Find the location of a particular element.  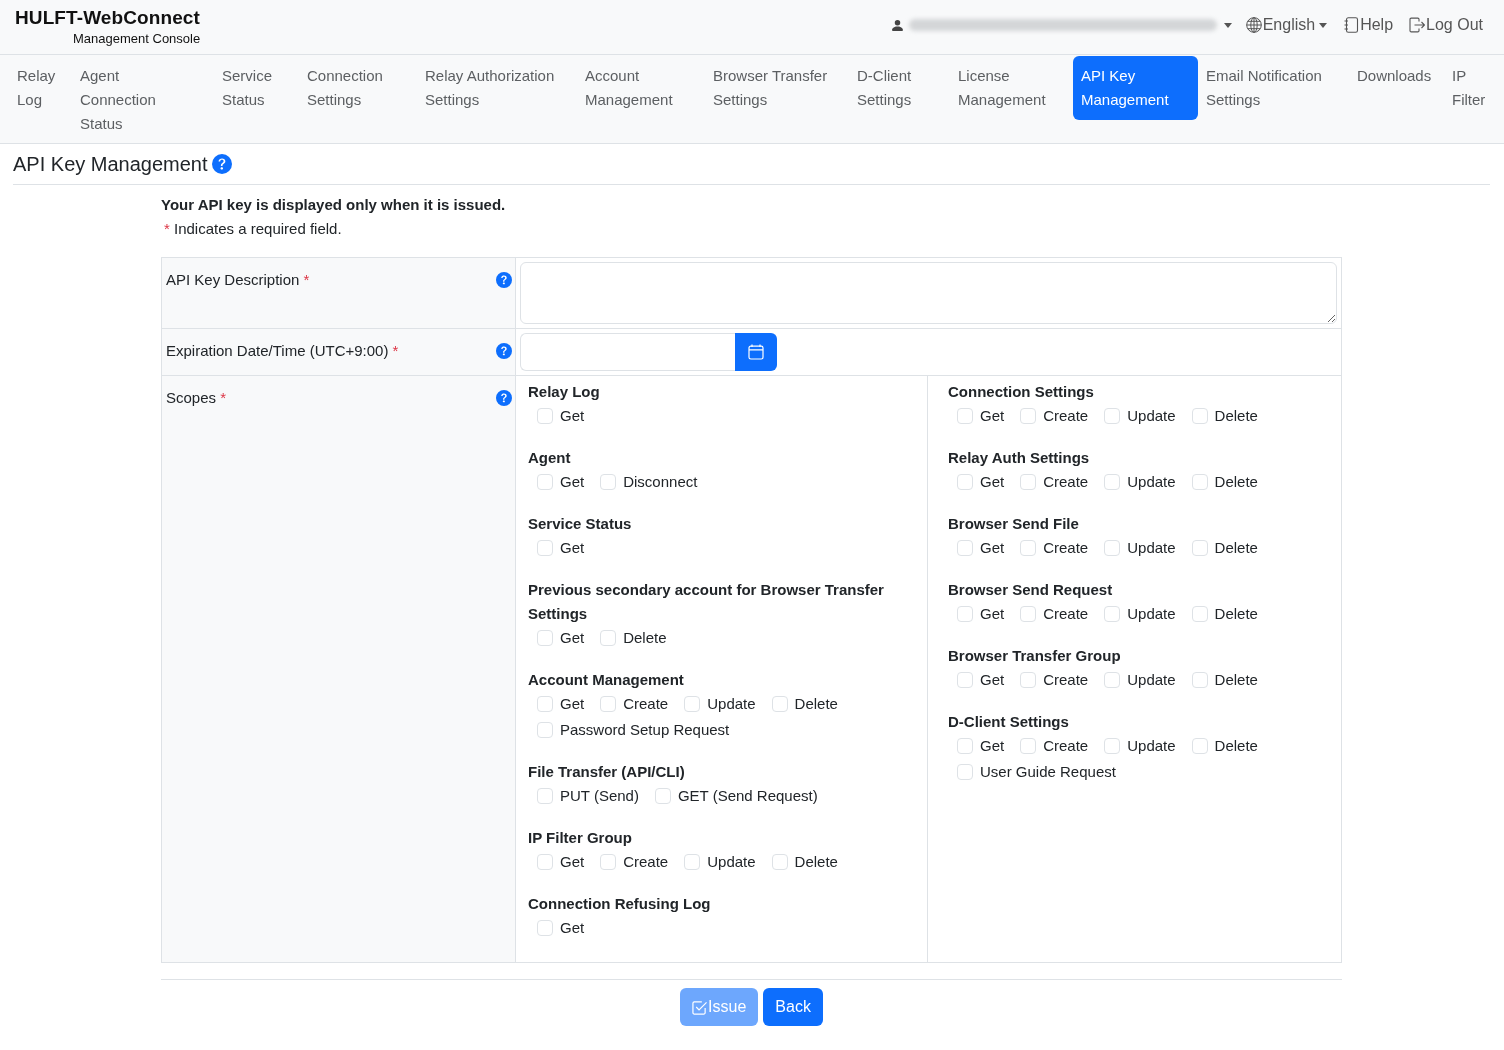

checkbox-label: PUT (Send) is located at coordinates (599, 796).